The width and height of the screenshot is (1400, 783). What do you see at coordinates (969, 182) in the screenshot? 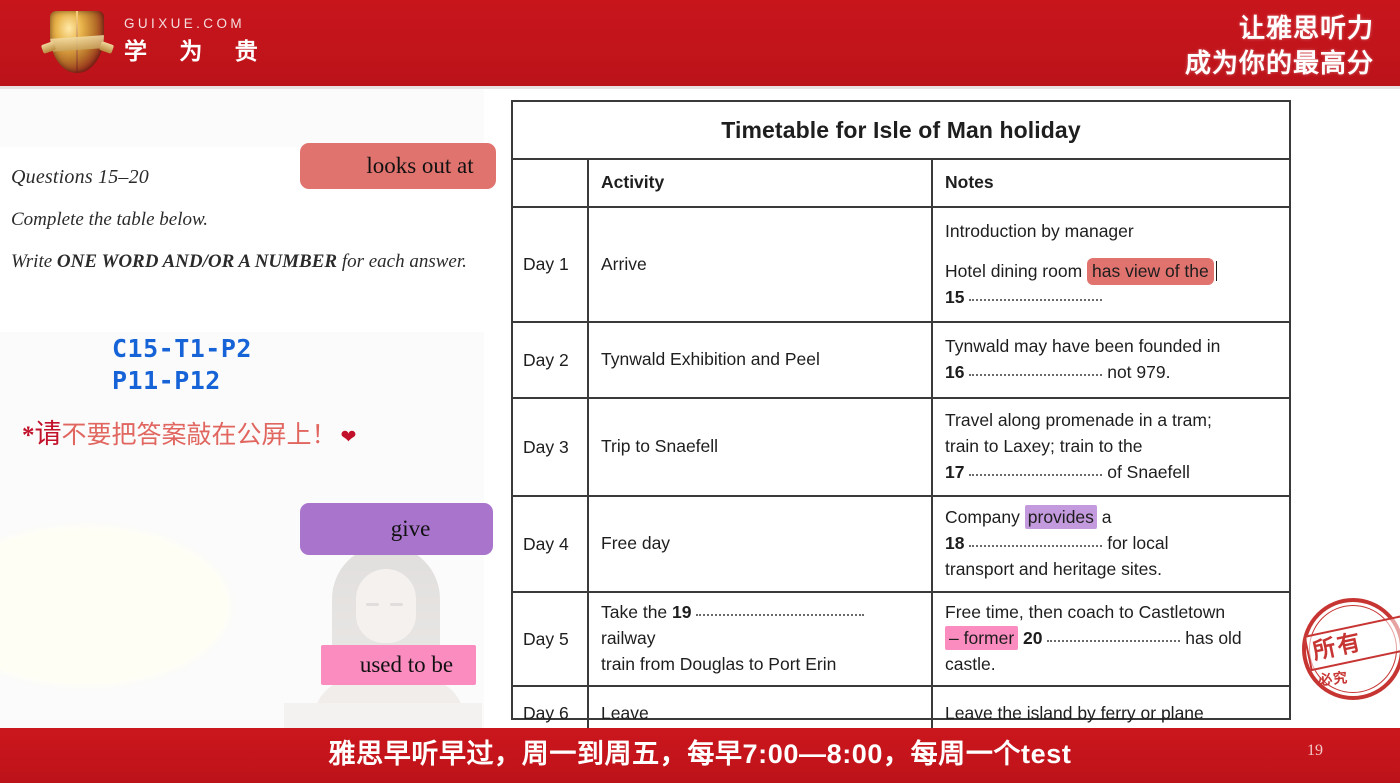
I see `table-header-notes: Notes` at bounding box center [969, 182].